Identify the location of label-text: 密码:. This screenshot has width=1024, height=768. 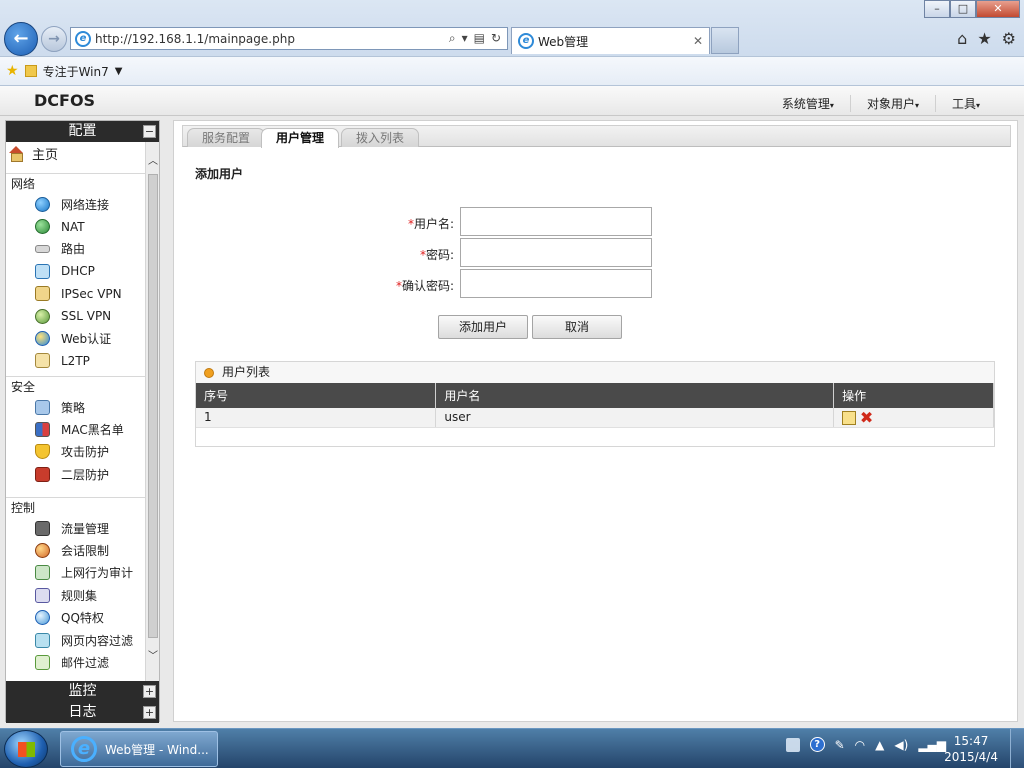
(439, 255).